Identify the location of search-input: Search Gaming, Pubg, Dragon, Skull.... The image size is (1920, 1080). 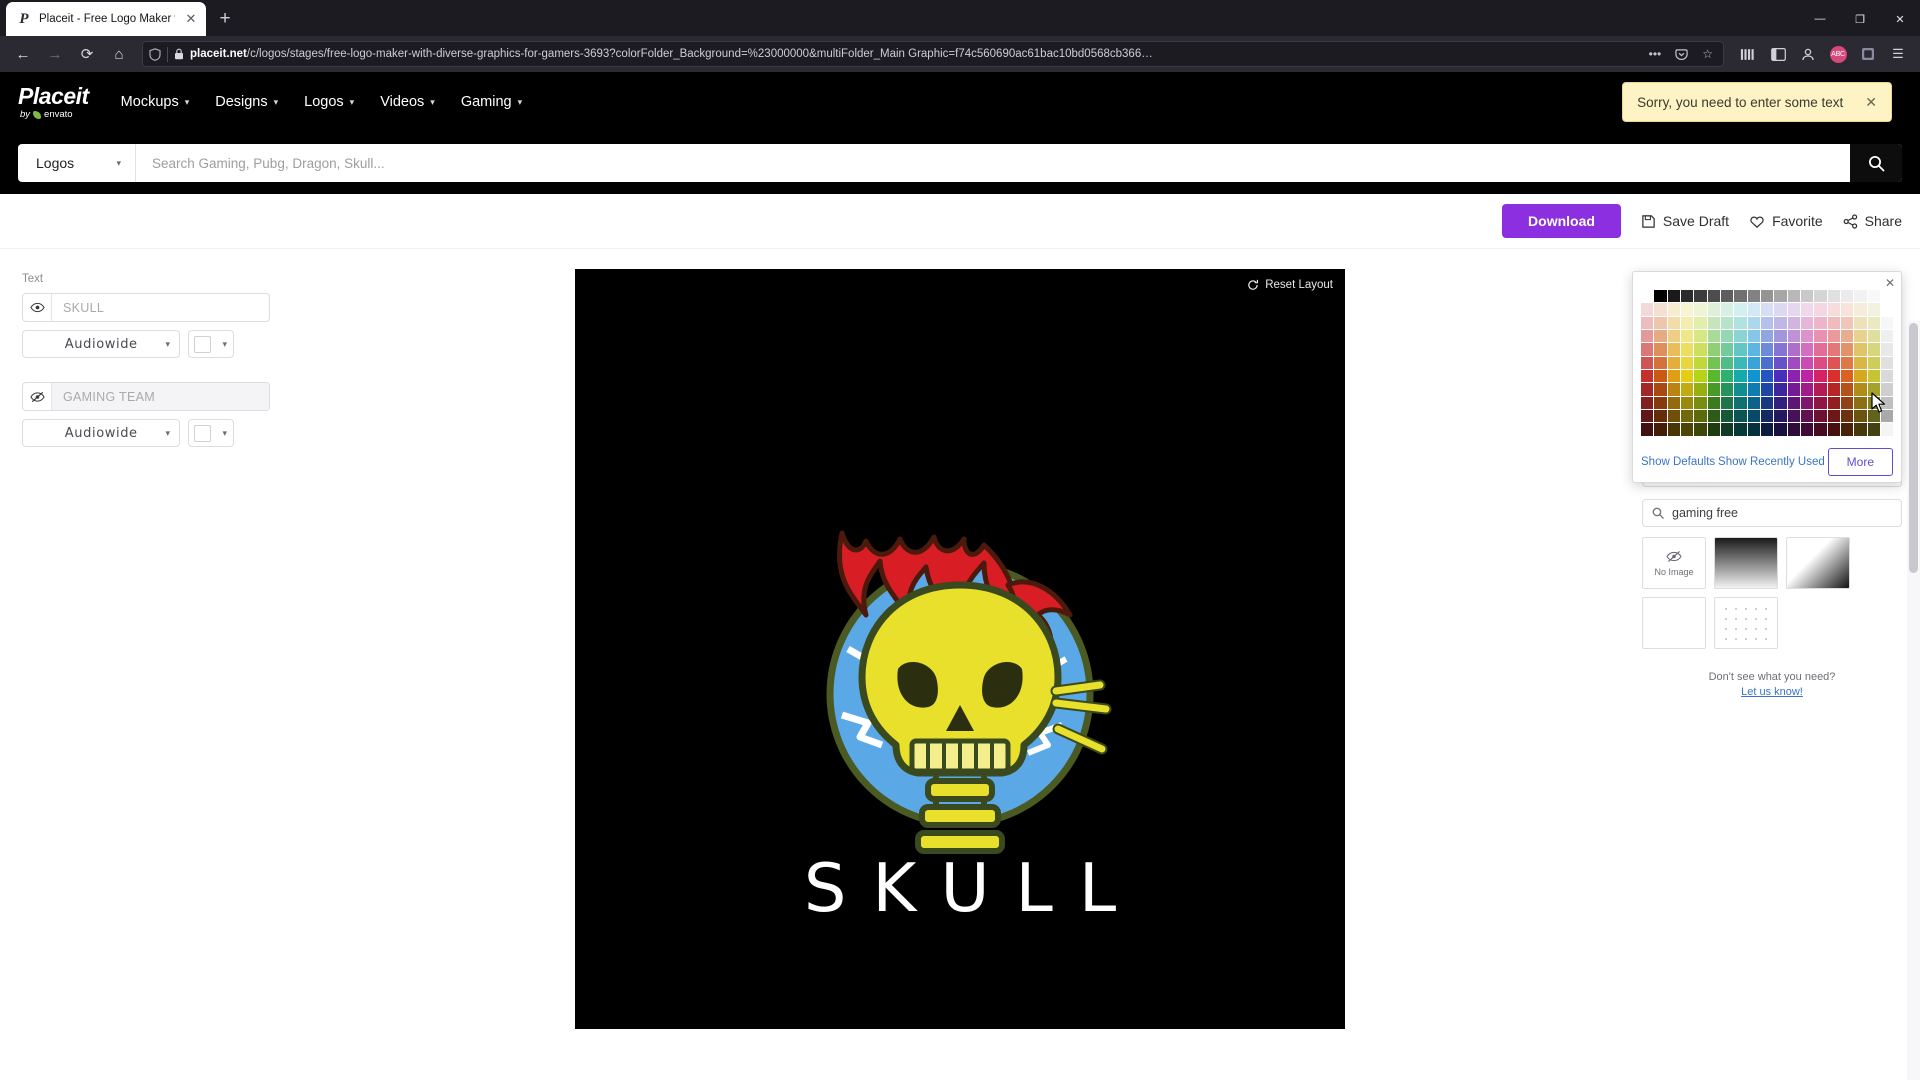
(993, 163).